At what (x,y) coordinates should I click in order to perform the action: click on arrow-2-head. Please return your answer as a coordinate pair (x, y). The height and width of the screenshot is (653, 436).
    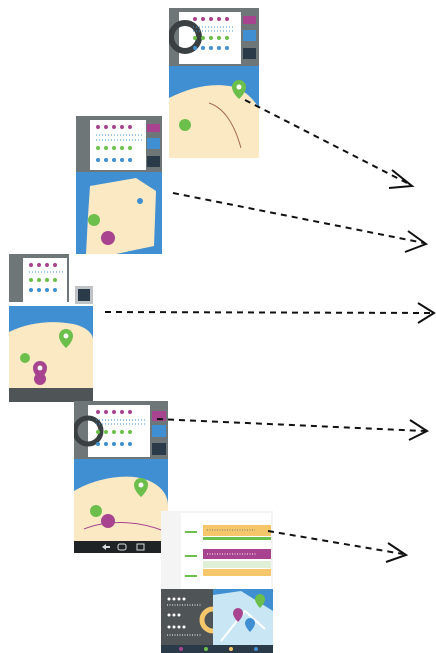
    Looking at the image, I should click on (416, 241).